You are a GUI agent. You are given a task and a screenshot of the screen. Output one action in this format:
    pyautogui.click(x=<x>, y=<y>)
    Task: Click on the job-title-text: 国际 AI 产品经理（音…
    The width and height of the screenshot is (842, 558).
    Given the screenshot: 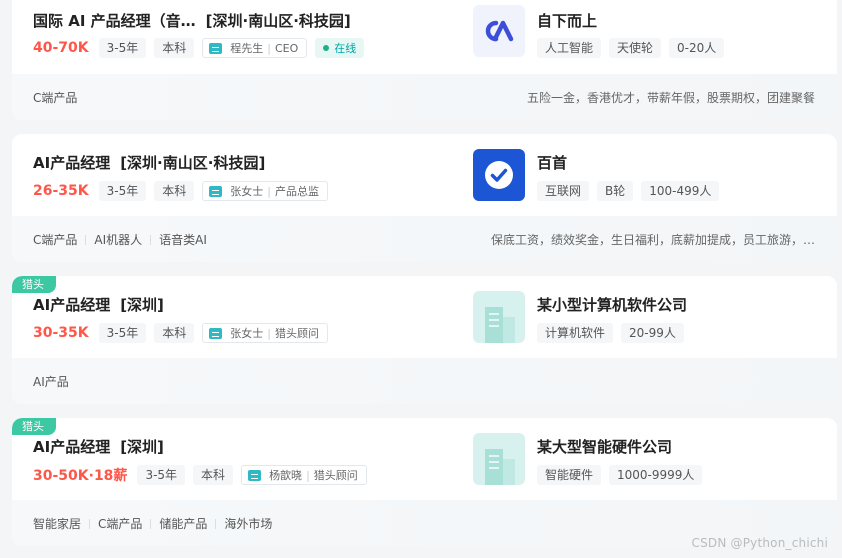 What is the action you would take?
    pyautogui.click(x=114, y=21)
    